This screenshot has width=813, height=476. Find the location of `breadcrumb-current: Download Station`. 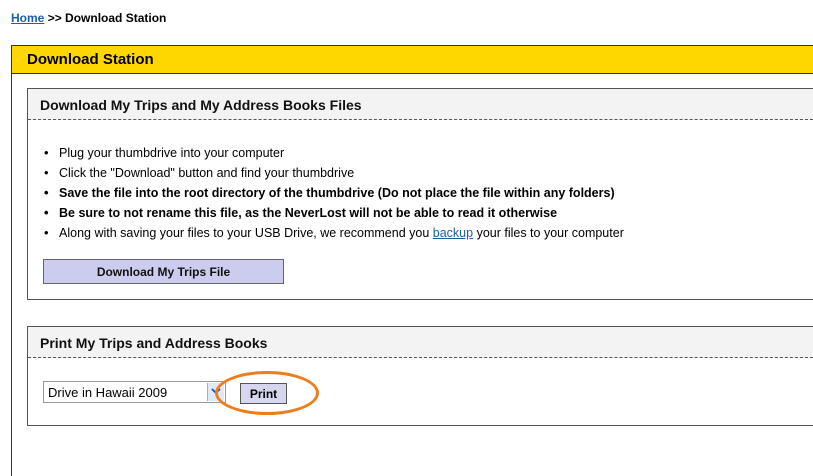

breadcrumb-current: Download Station is located at coordinates (116, 18).